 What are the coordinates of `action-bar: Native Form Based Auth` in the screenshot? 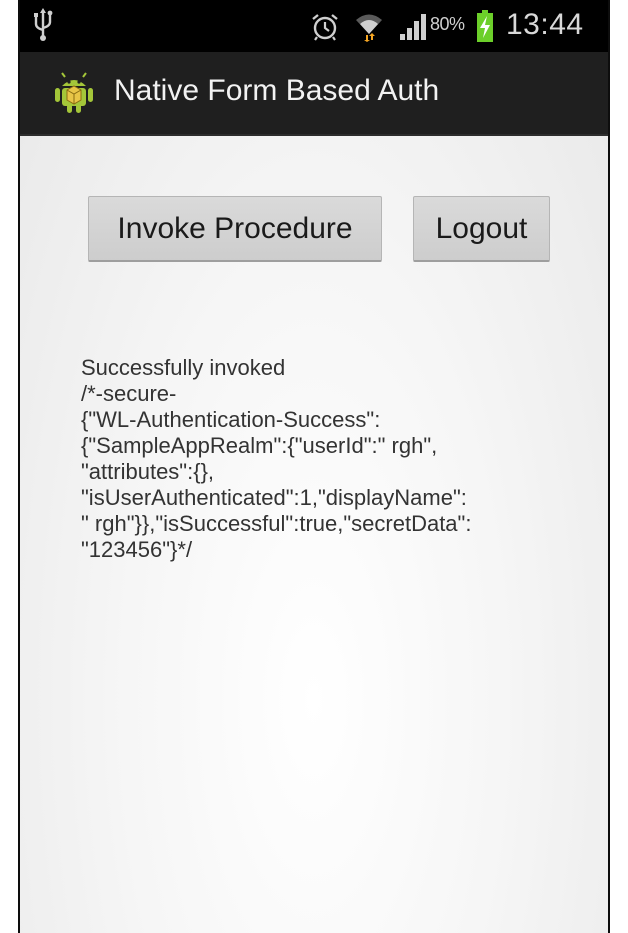 It's located at (314, 94).